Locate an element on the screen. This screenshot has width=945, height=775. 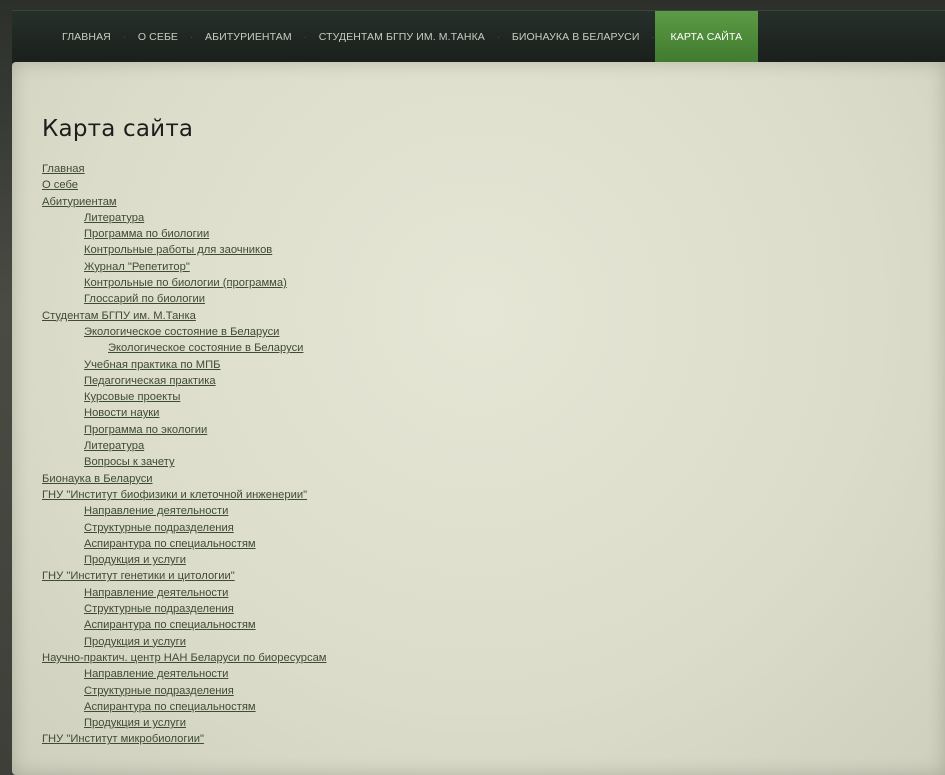
sitemap-link: Педагогическая практика is located at coordinates (150, 381).